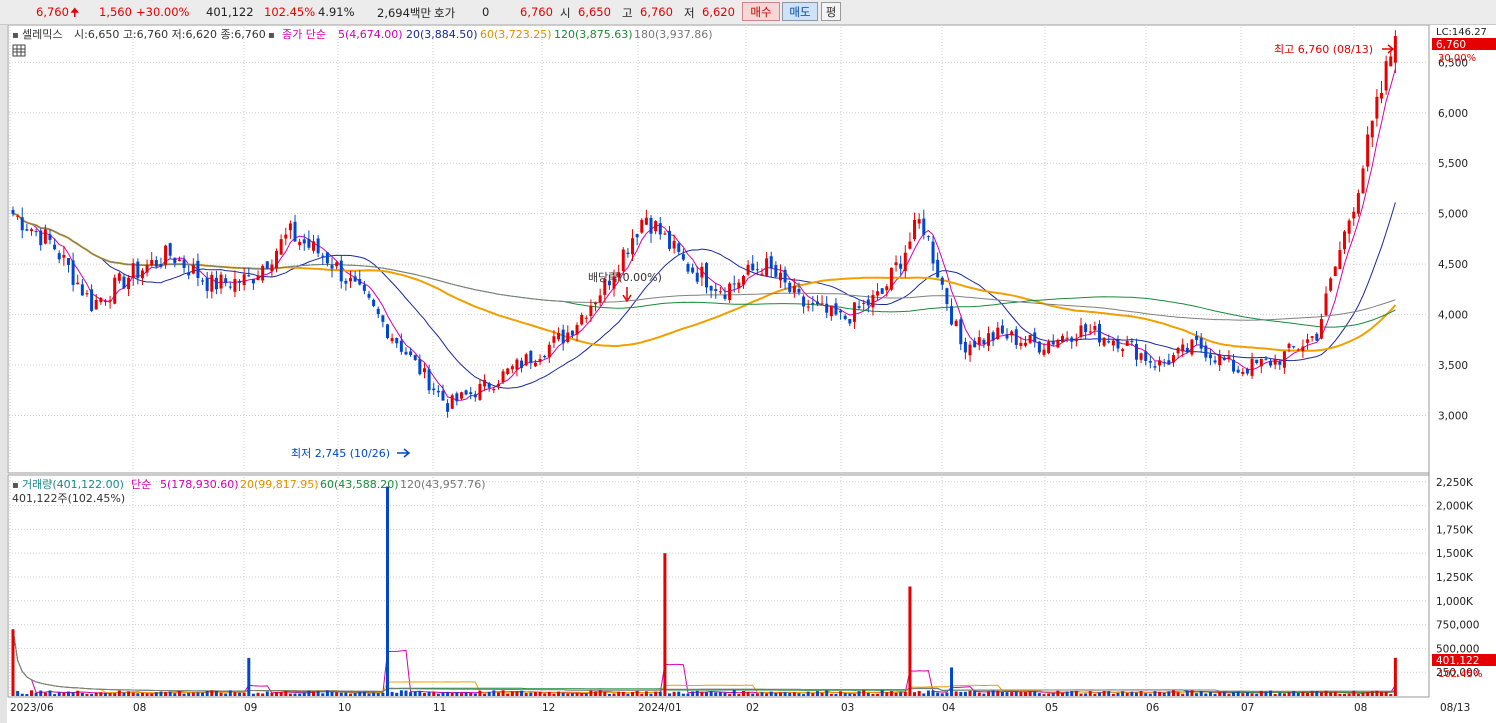  What do you see at coordinates (1051, 708) in the screenshot?
I see `x-tick-label: 05` at bounding box center [1051, 708].